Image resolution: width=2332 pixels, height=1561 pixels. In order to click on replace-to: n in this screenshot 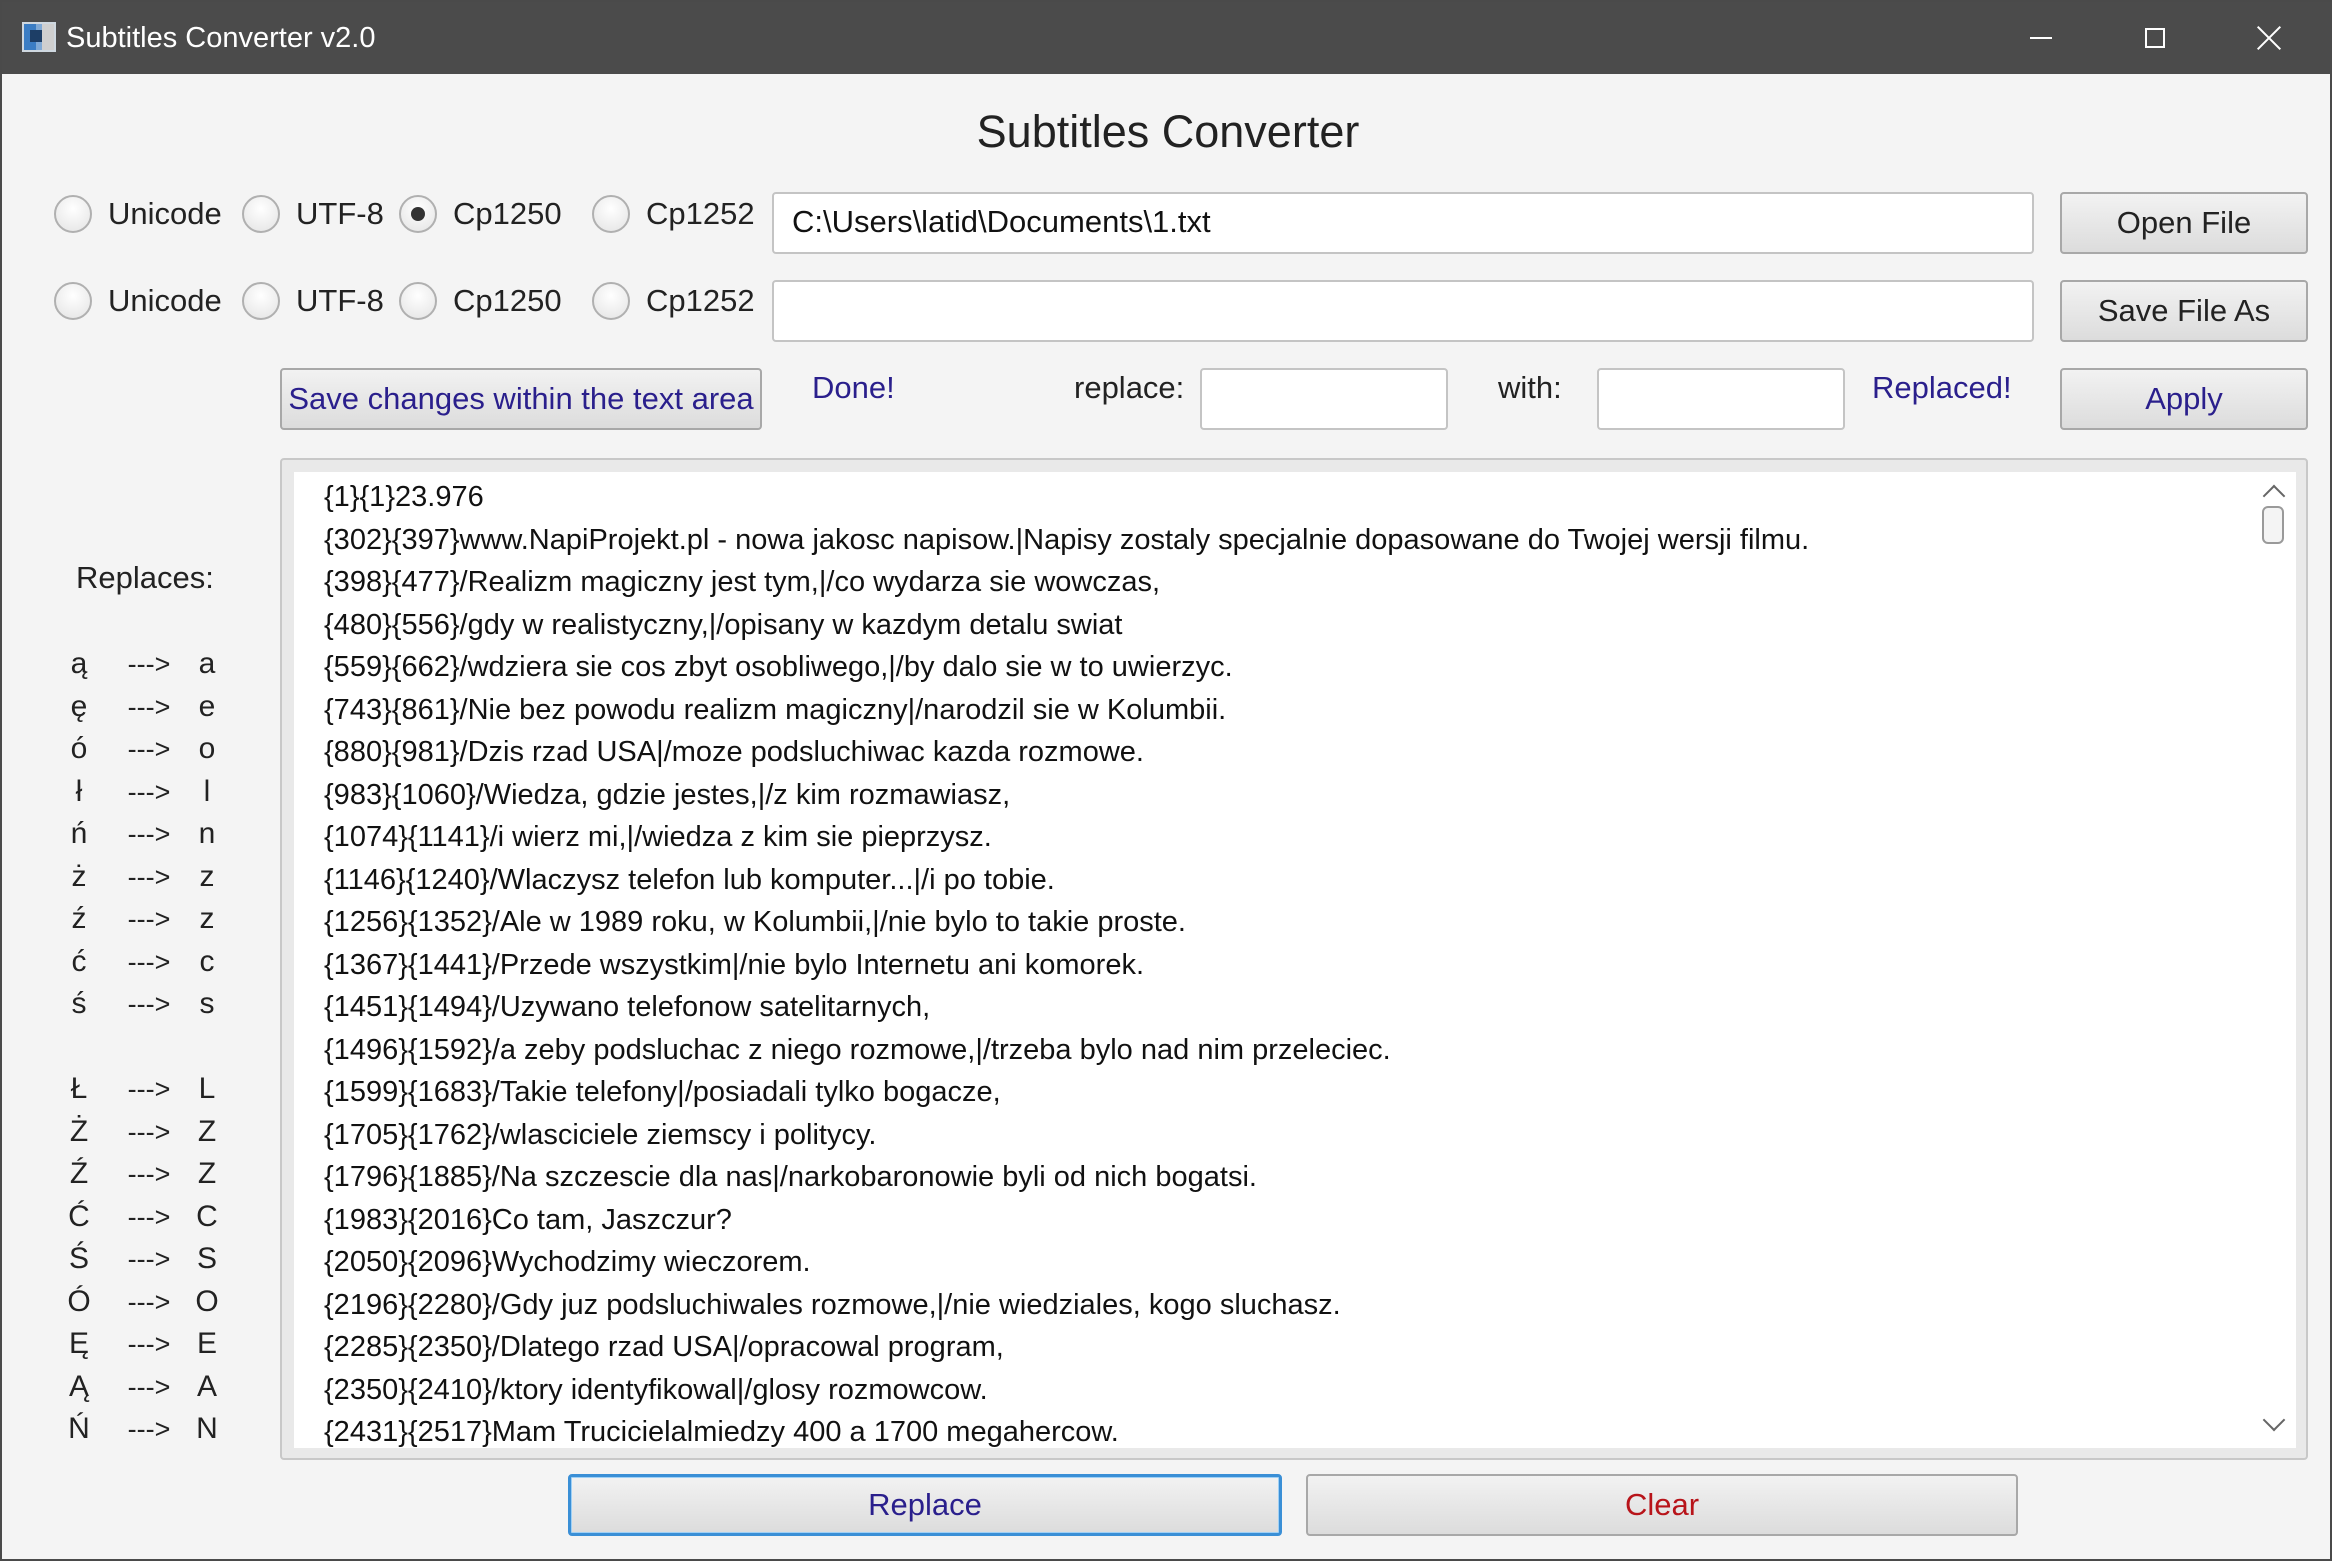, I will do `click(207, 833)`.